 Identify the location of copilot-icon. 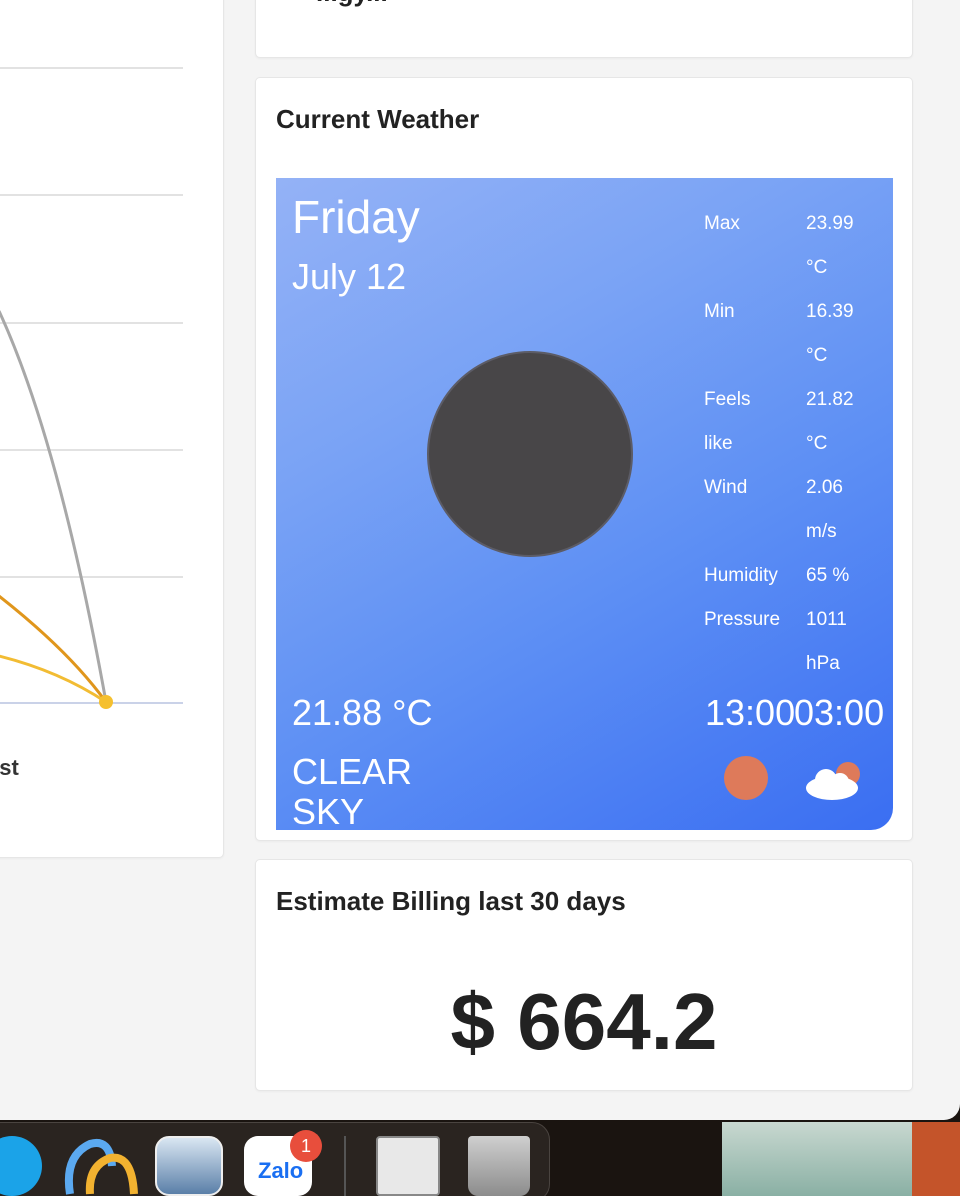
(99, 1166).